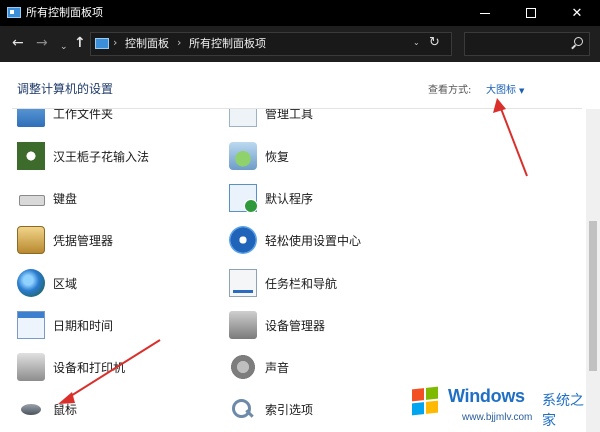  I want to click on credential-manager-icon, so click(31, 240).